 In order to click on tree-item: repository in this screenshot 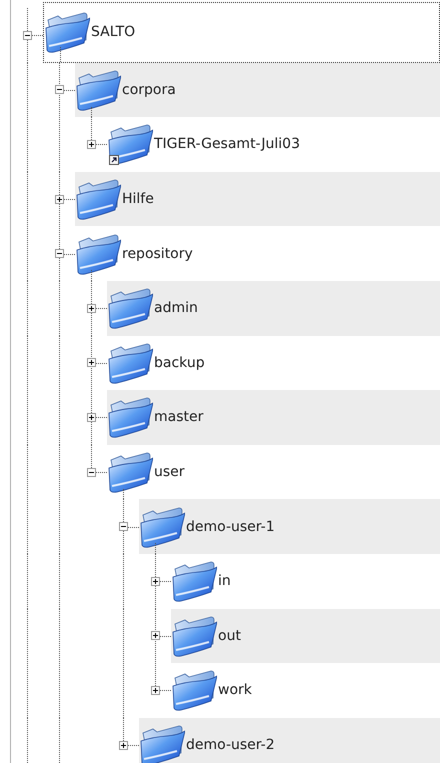, I will do `click(257, 253)`.